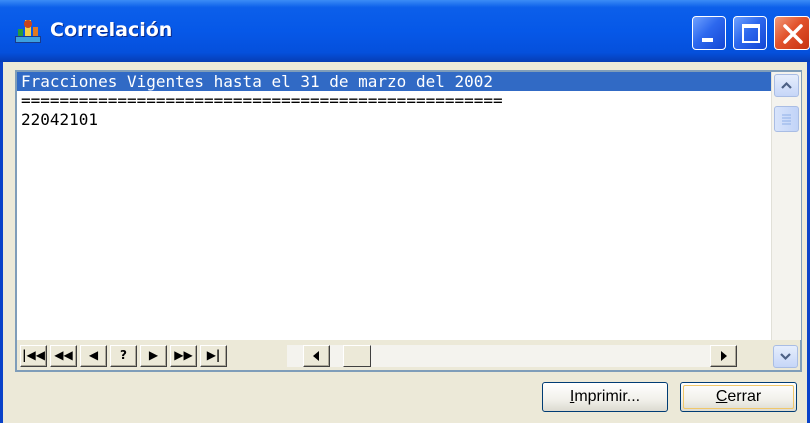  What do you see at coordinates (512, 356) in the screenshot?
I see `horizontal-scrollbar` at bounding box center [512, 356].